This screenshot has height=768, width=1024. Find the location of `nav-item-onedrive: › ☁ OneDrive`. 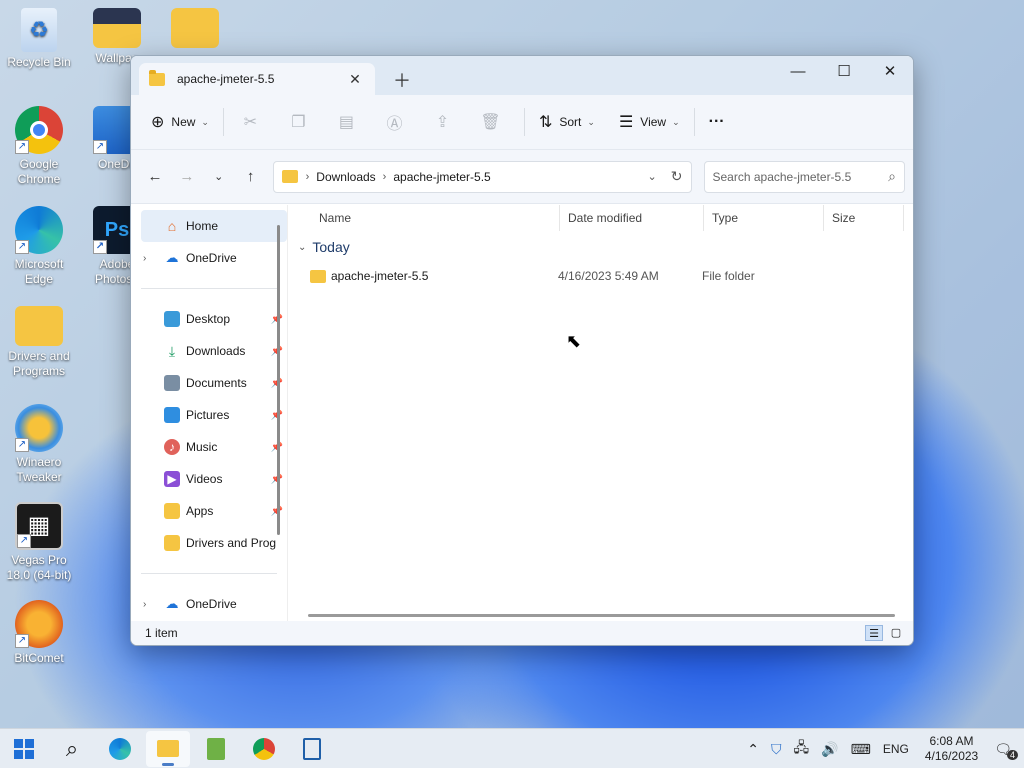

nav-item-onedrive: › ☁ OneDrive is located at coordinates (209, 258).